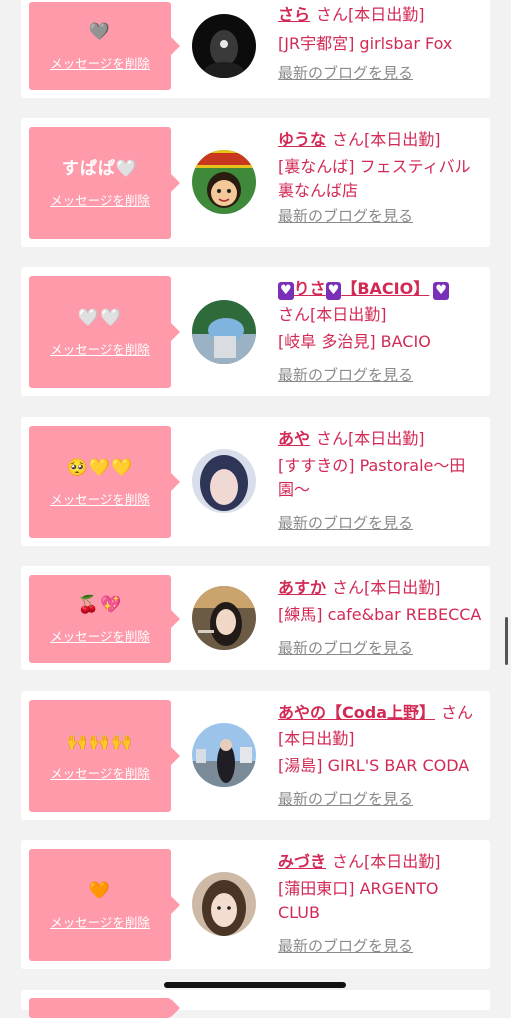 This screenshot has height=1018, width=511. Describe the element at coordinates (104, 1008) in the screenshot. I see `message-bubble` at that location.